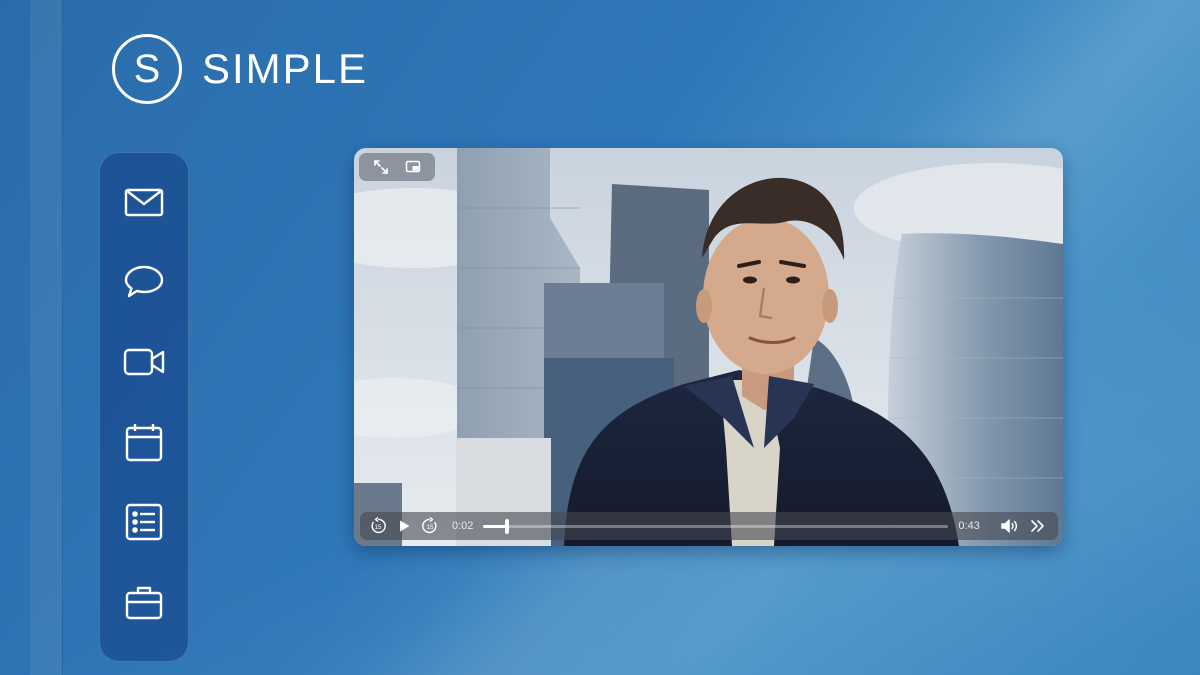  I want to click on sidebar-item-calendar, so click(144, 442).